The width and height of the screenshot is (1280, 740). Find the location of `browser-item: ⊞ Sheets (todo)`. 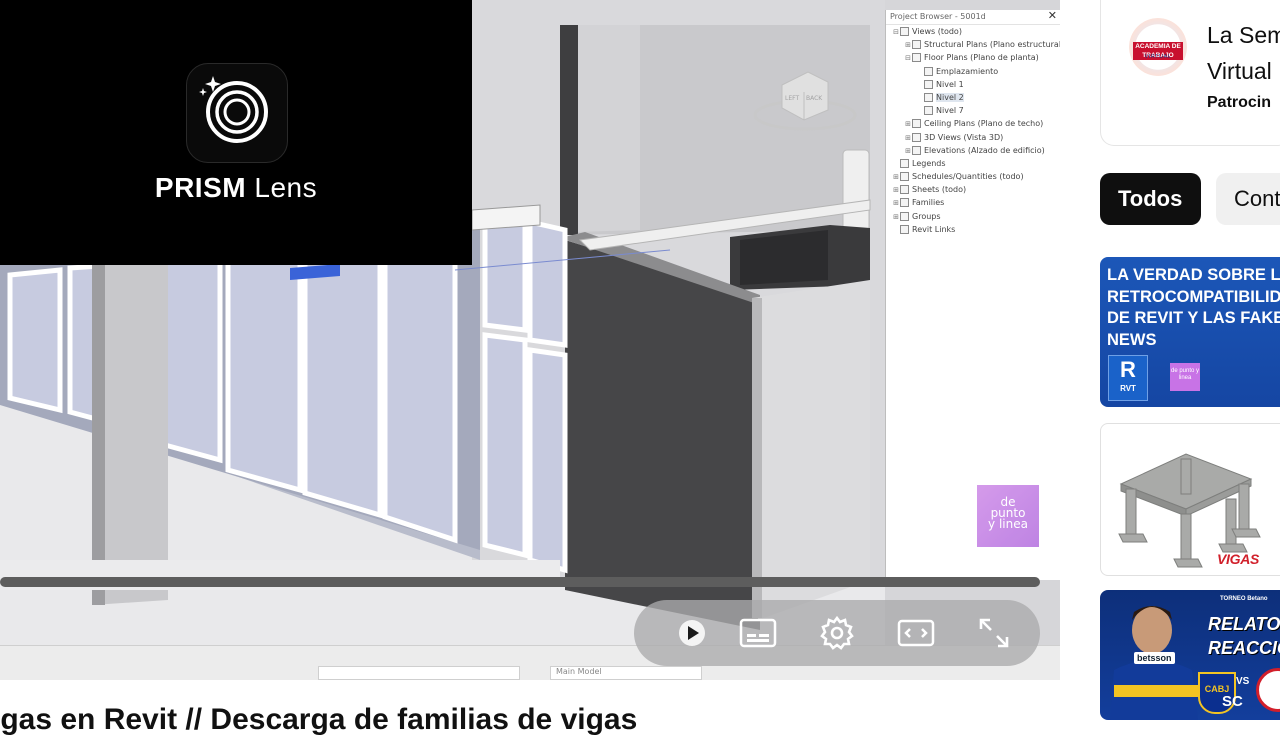

browser-item: ⊞ Sheets (todo) is located at coordinates (973, 189).